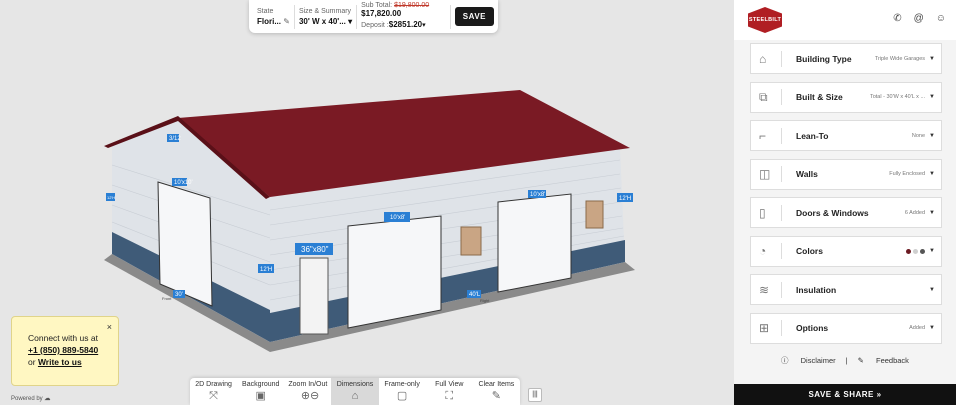 The width and height of the screenshot is (956, 405). Describe the element at coordinates (770, 328) in the screenshot. I see `options-icon: ⊞` at that location.